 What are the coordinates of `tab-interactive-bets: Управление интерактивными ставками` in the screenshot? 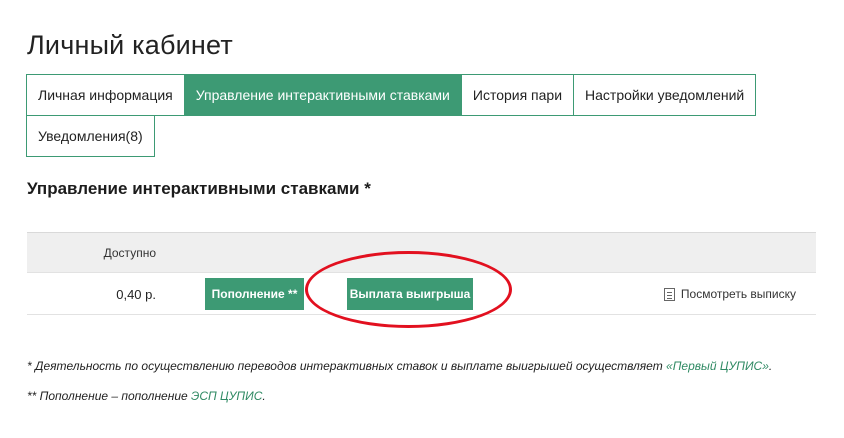 It's located at (322, 95).